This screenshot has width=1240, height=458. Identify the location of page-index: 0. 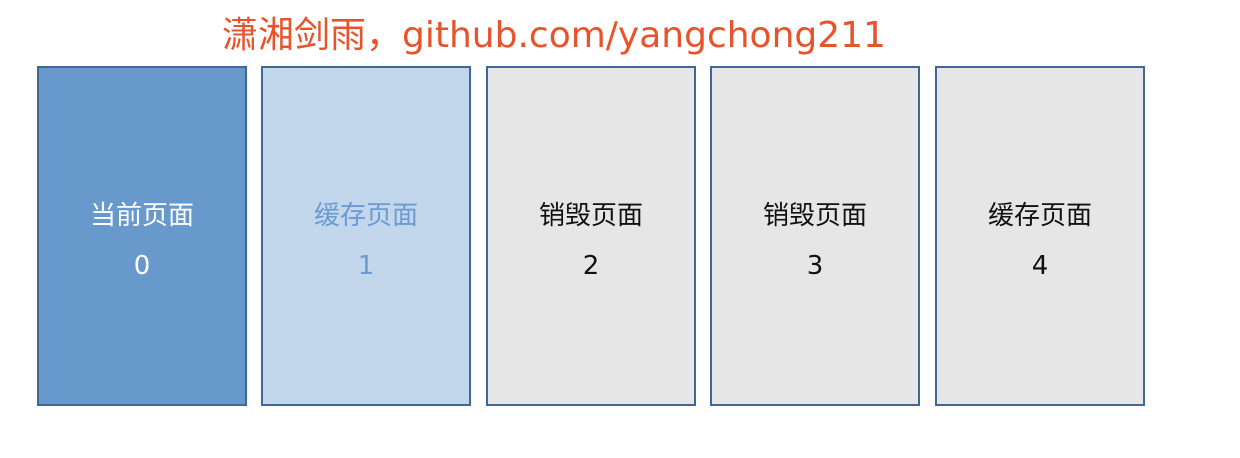
(142, 266).